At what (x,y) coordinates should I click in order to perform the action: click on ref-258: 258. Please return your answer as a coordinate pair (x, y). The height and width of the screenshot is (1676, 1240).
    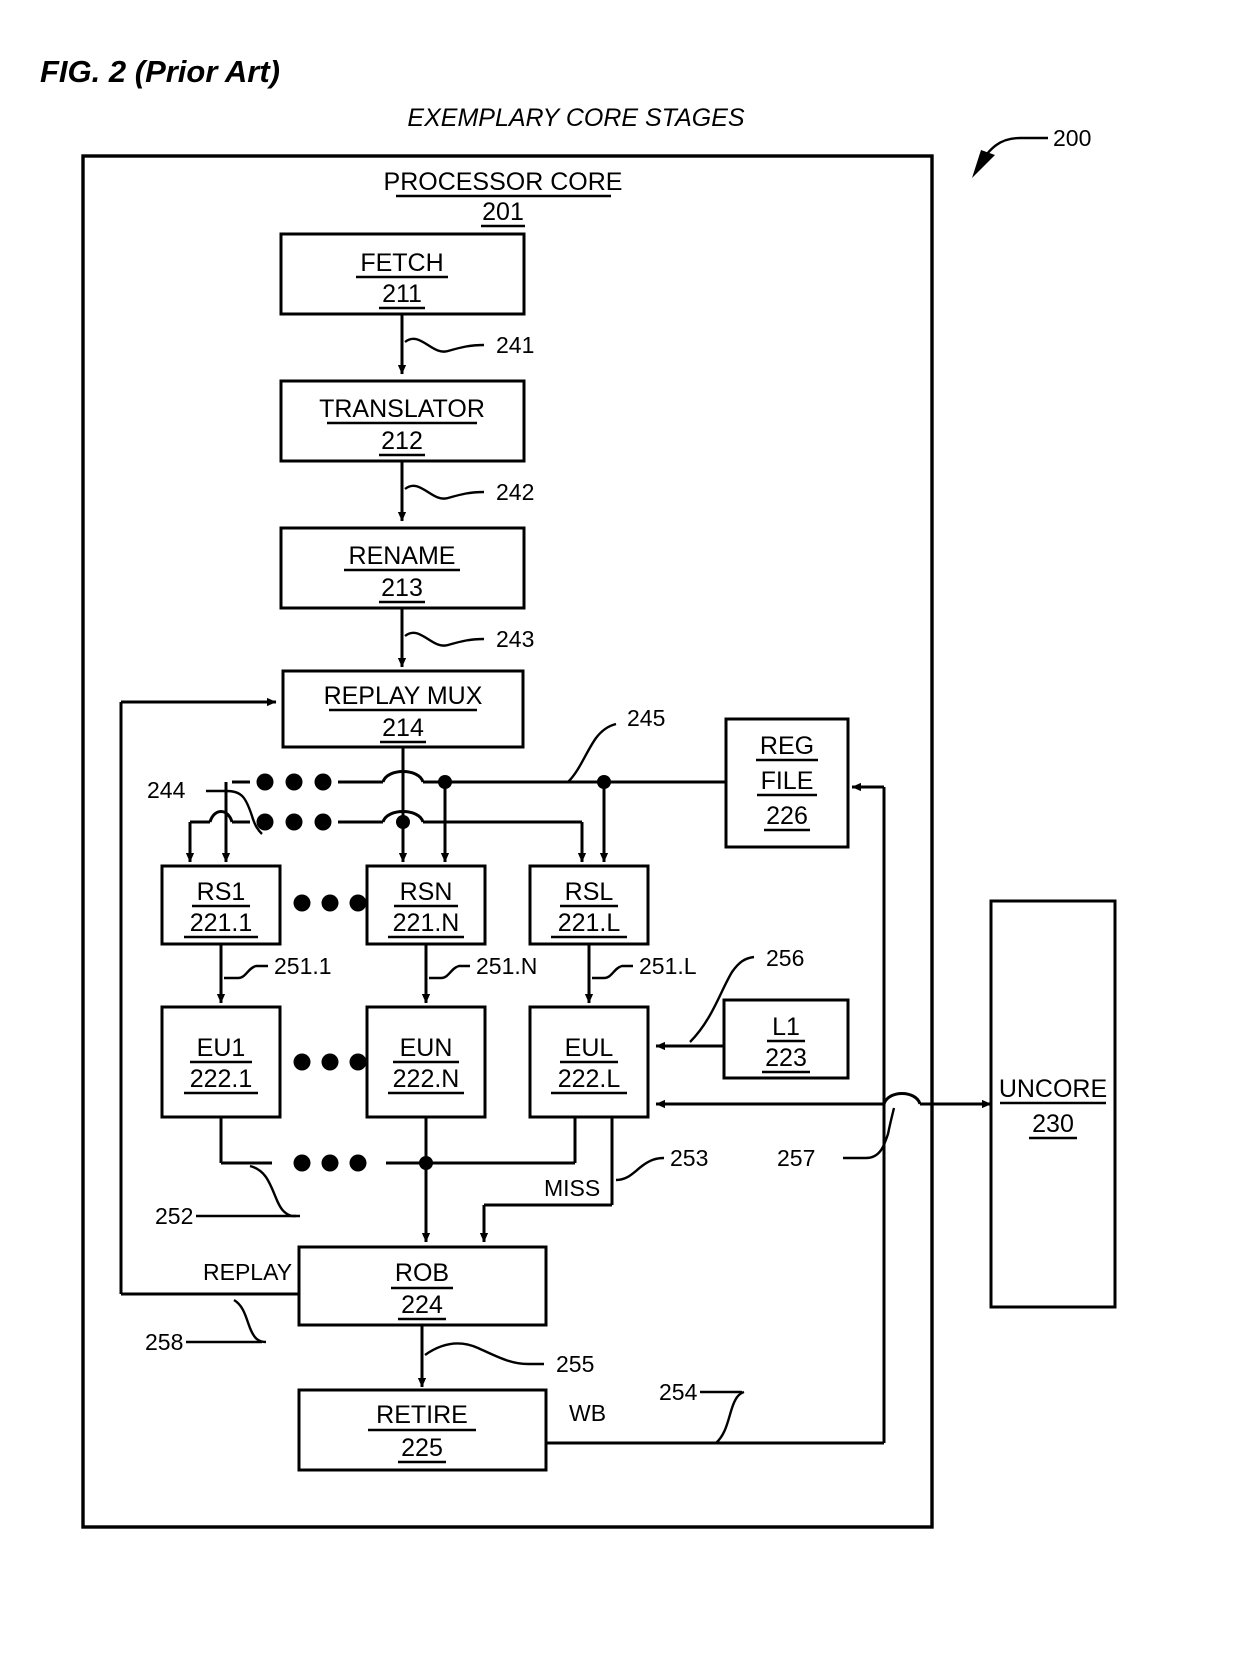
    Looking at the image, I should click on (164, 1342).